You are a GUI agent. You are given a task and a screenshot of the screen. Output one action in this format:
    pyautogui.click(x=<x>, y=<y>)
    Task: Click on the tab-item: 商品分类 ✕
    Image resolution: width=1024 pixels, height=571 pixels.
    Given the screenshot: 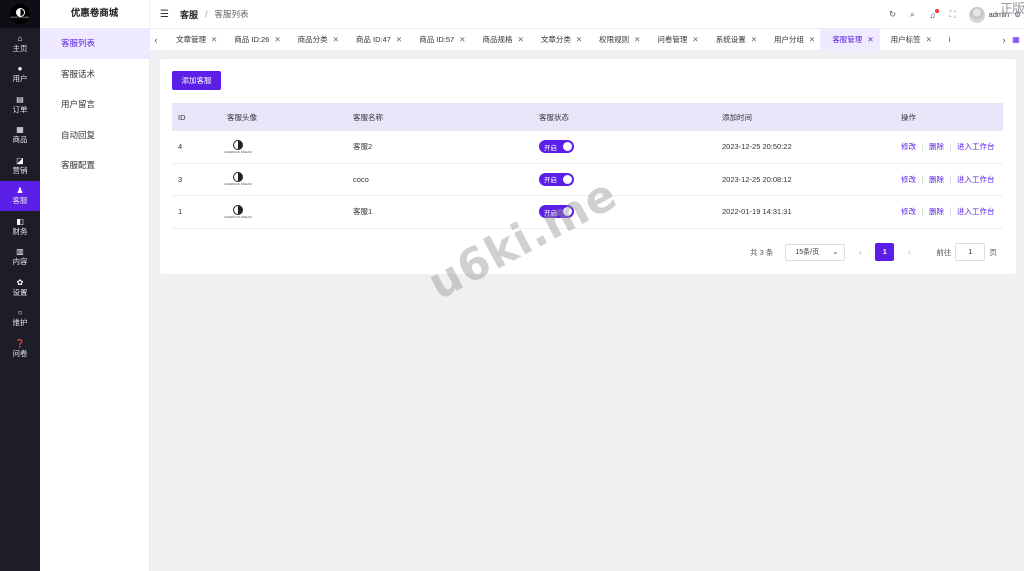 What is the action you would take?
    pyautogui.click(x=315, y=40)
    